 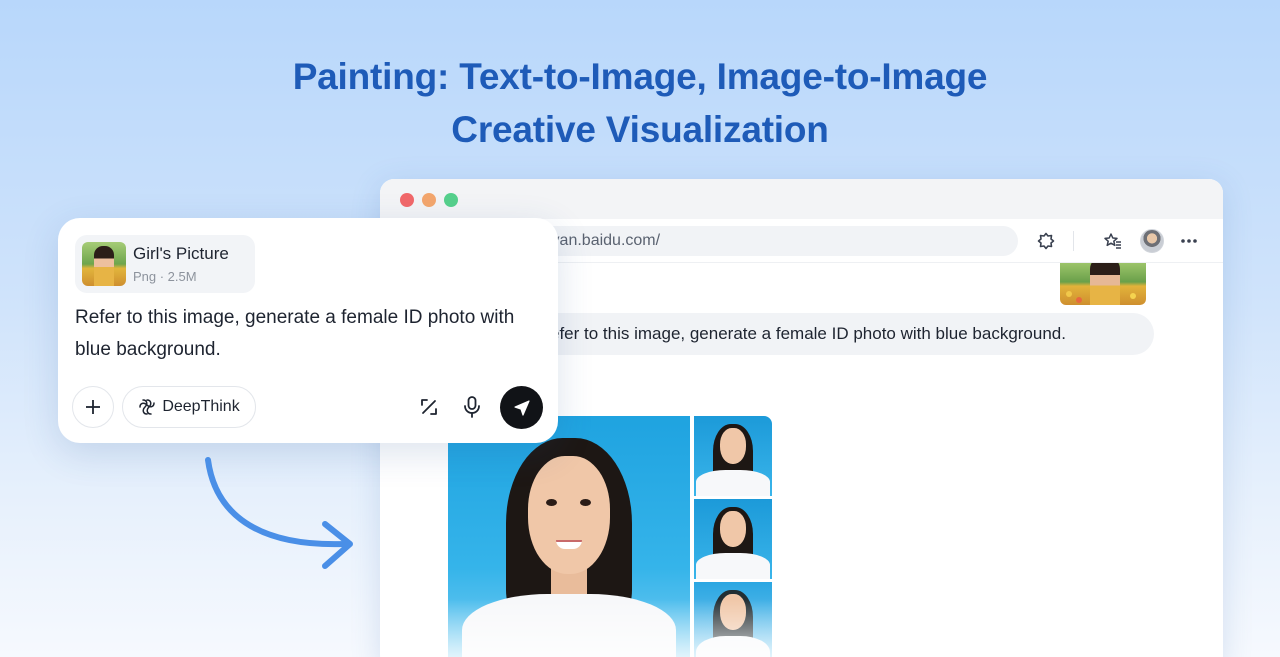 I want to click on more-icon, so click(x=1189, y=241).